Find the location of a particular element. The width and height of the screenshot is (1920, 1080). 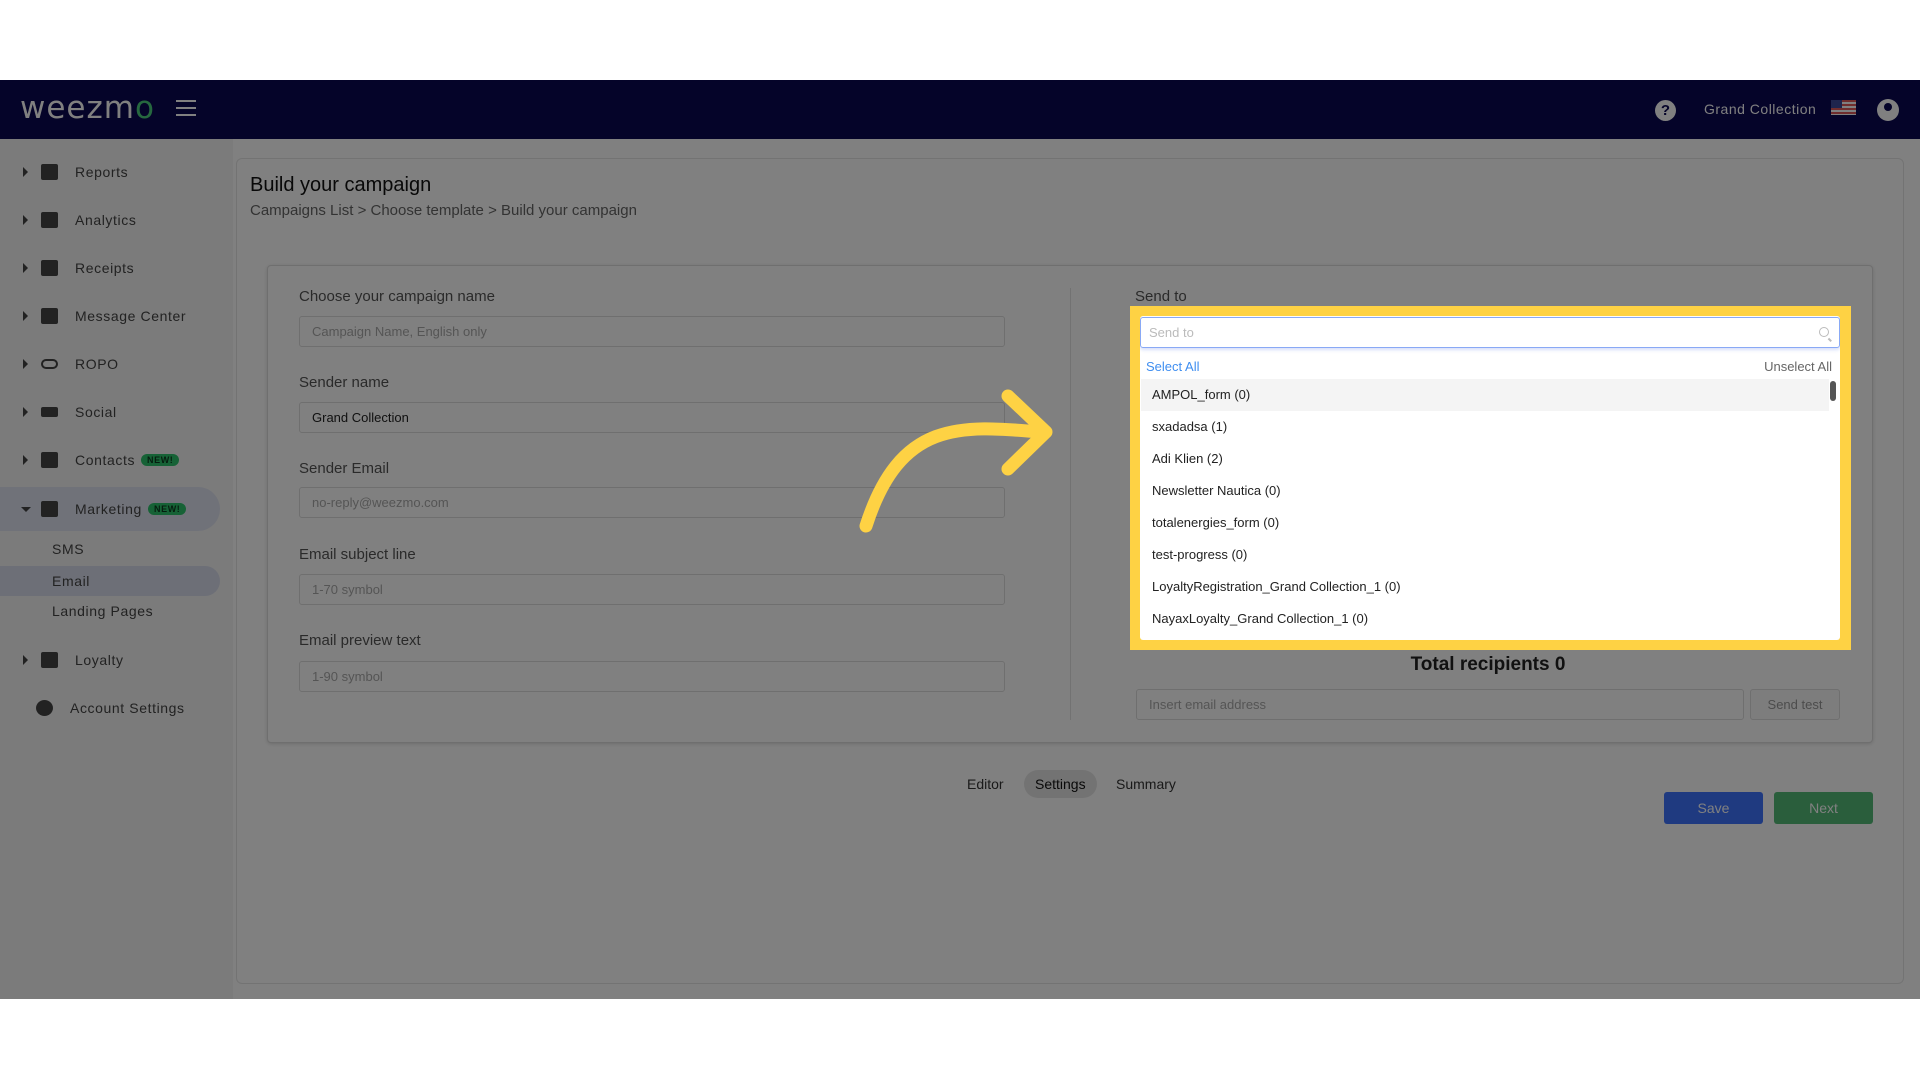

sidebar-item-marketing: Marketing NEW! is located at coordinates (110, 509).